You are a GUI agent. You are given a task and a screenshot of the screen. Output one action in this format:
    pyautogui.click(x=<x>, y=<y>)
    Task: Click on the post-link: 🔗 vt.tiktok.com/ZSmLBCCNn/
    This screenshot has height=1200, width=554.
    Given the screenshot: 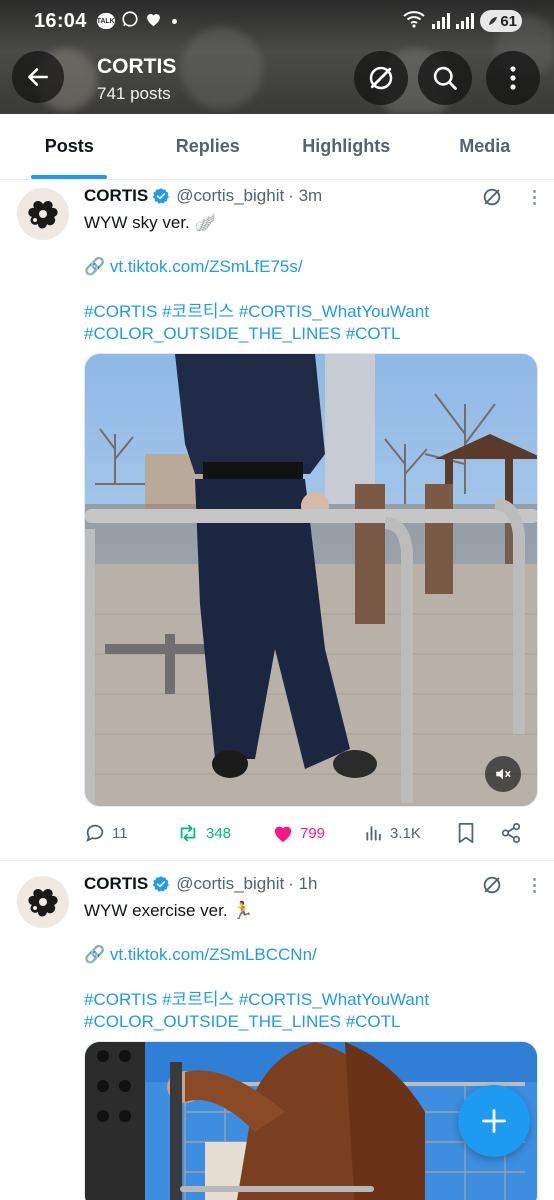 What is the action you would take?
    pyautogui.click(x=200, y=955)
    